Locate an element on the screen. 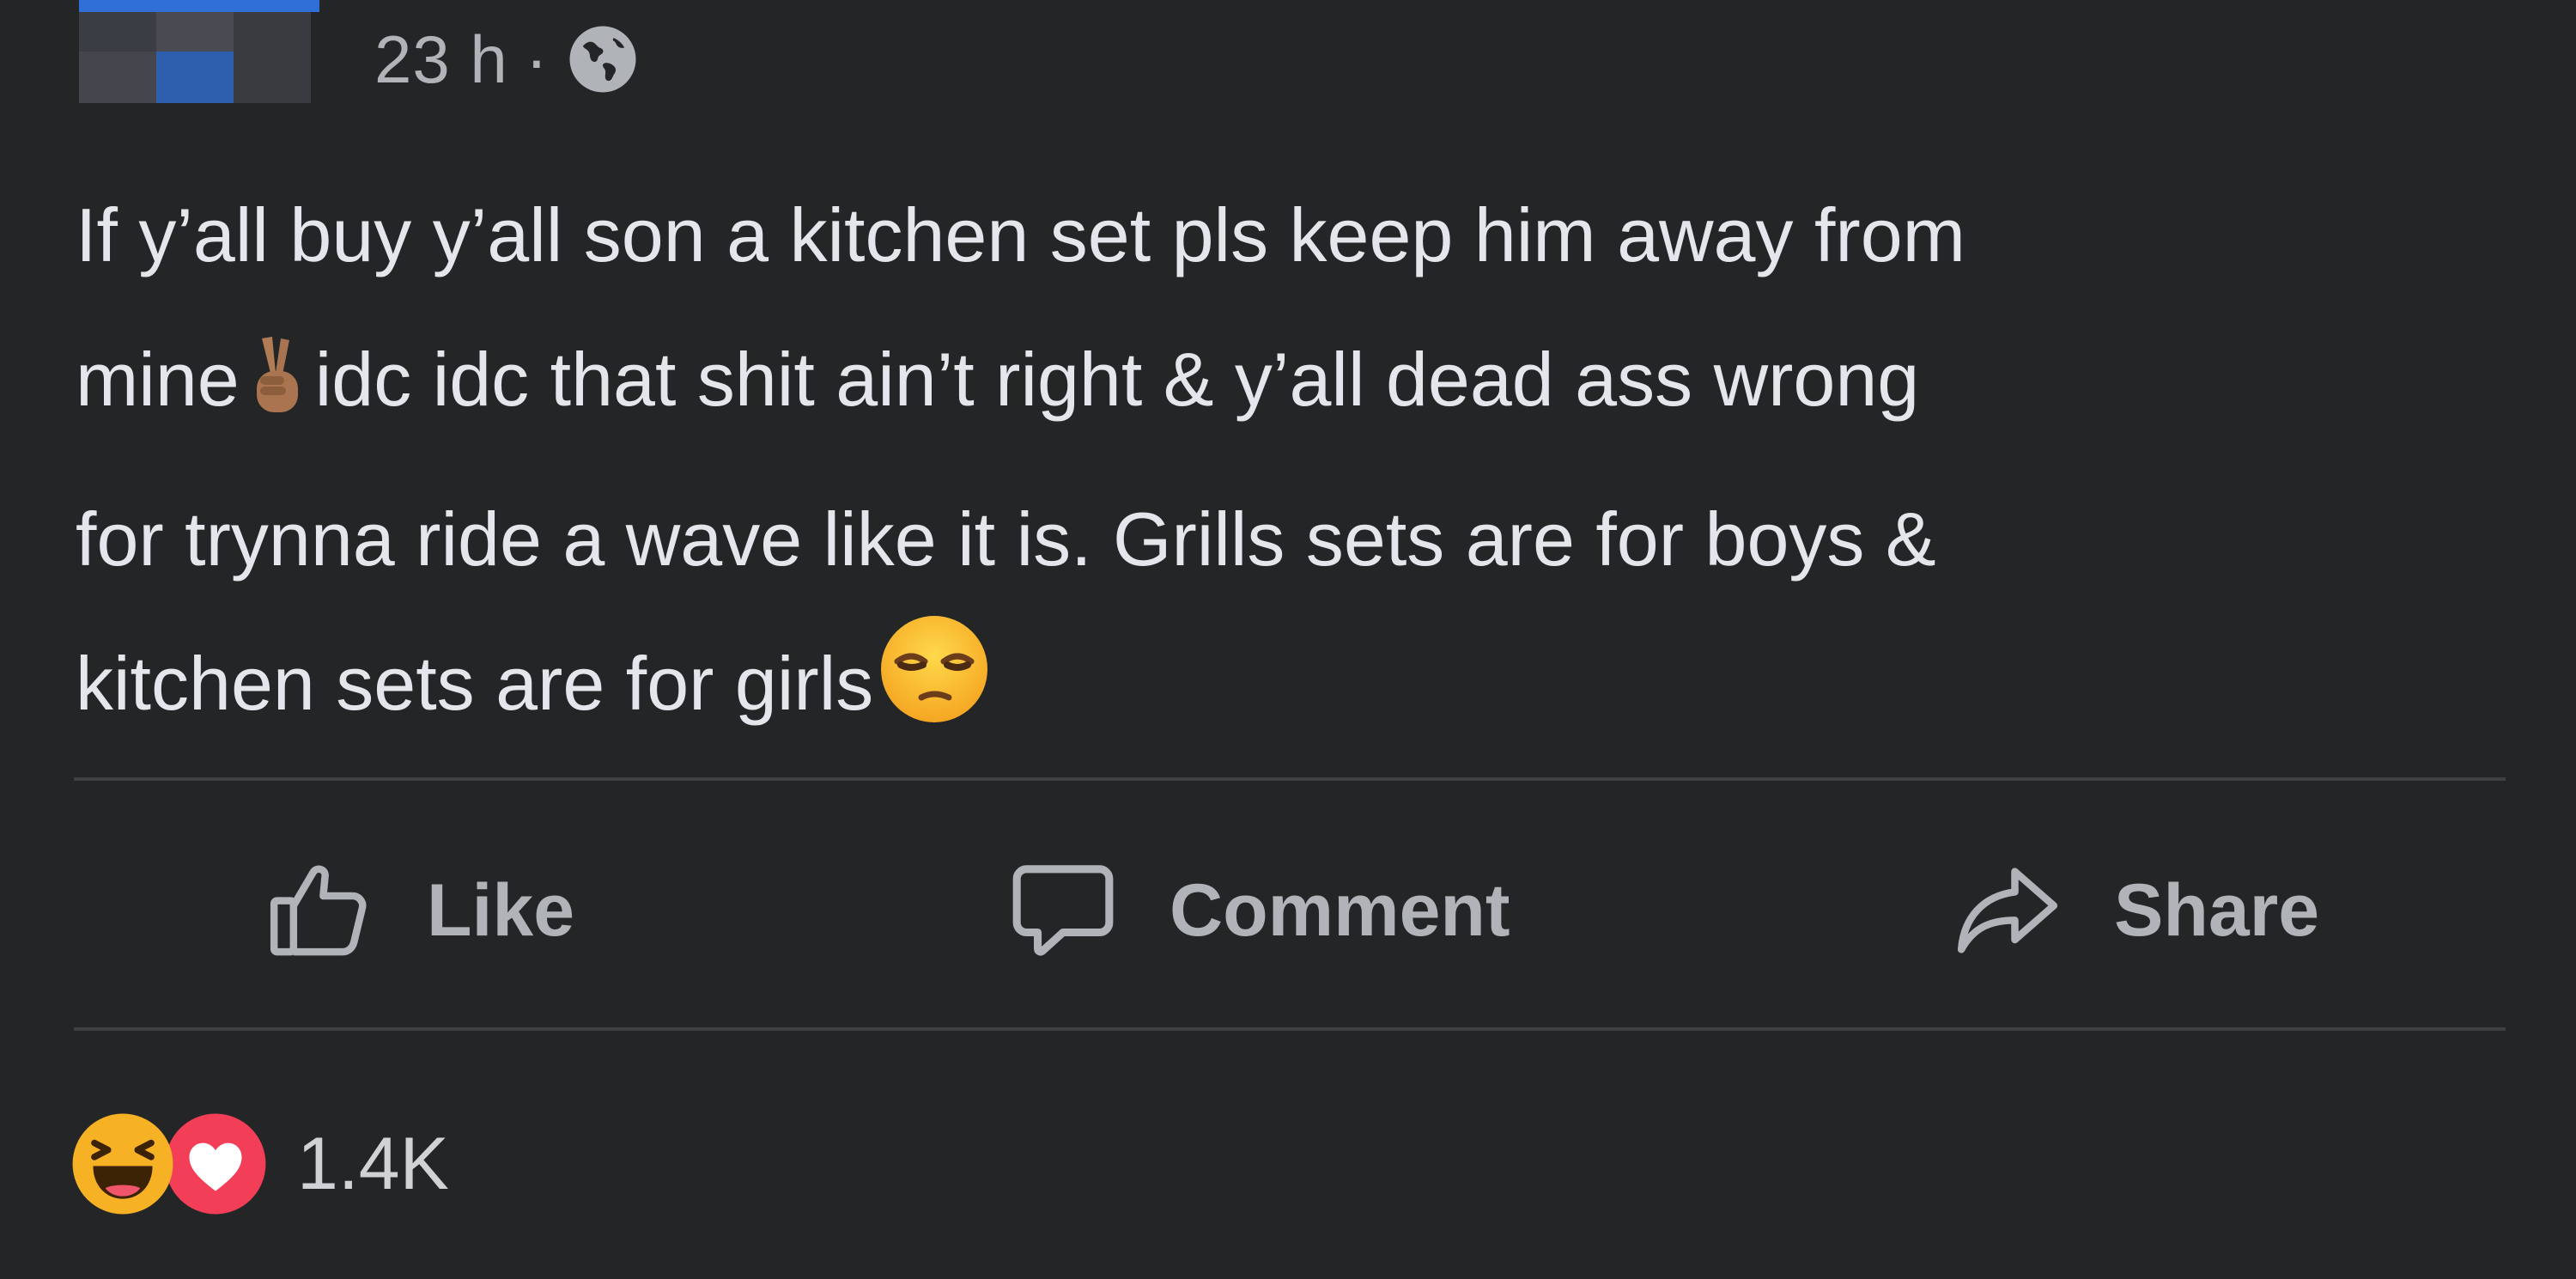  unamused-face-emoji is located at coordinates (934, 692).